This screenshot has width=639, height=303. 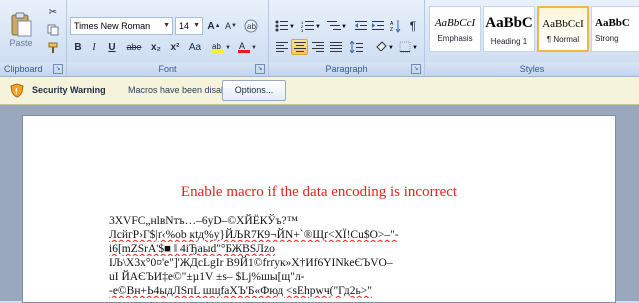 What do you see at coordinates (455, 38) in the screenshot?
I see `style-name: Emphasis` at bounding box center [455, 38].